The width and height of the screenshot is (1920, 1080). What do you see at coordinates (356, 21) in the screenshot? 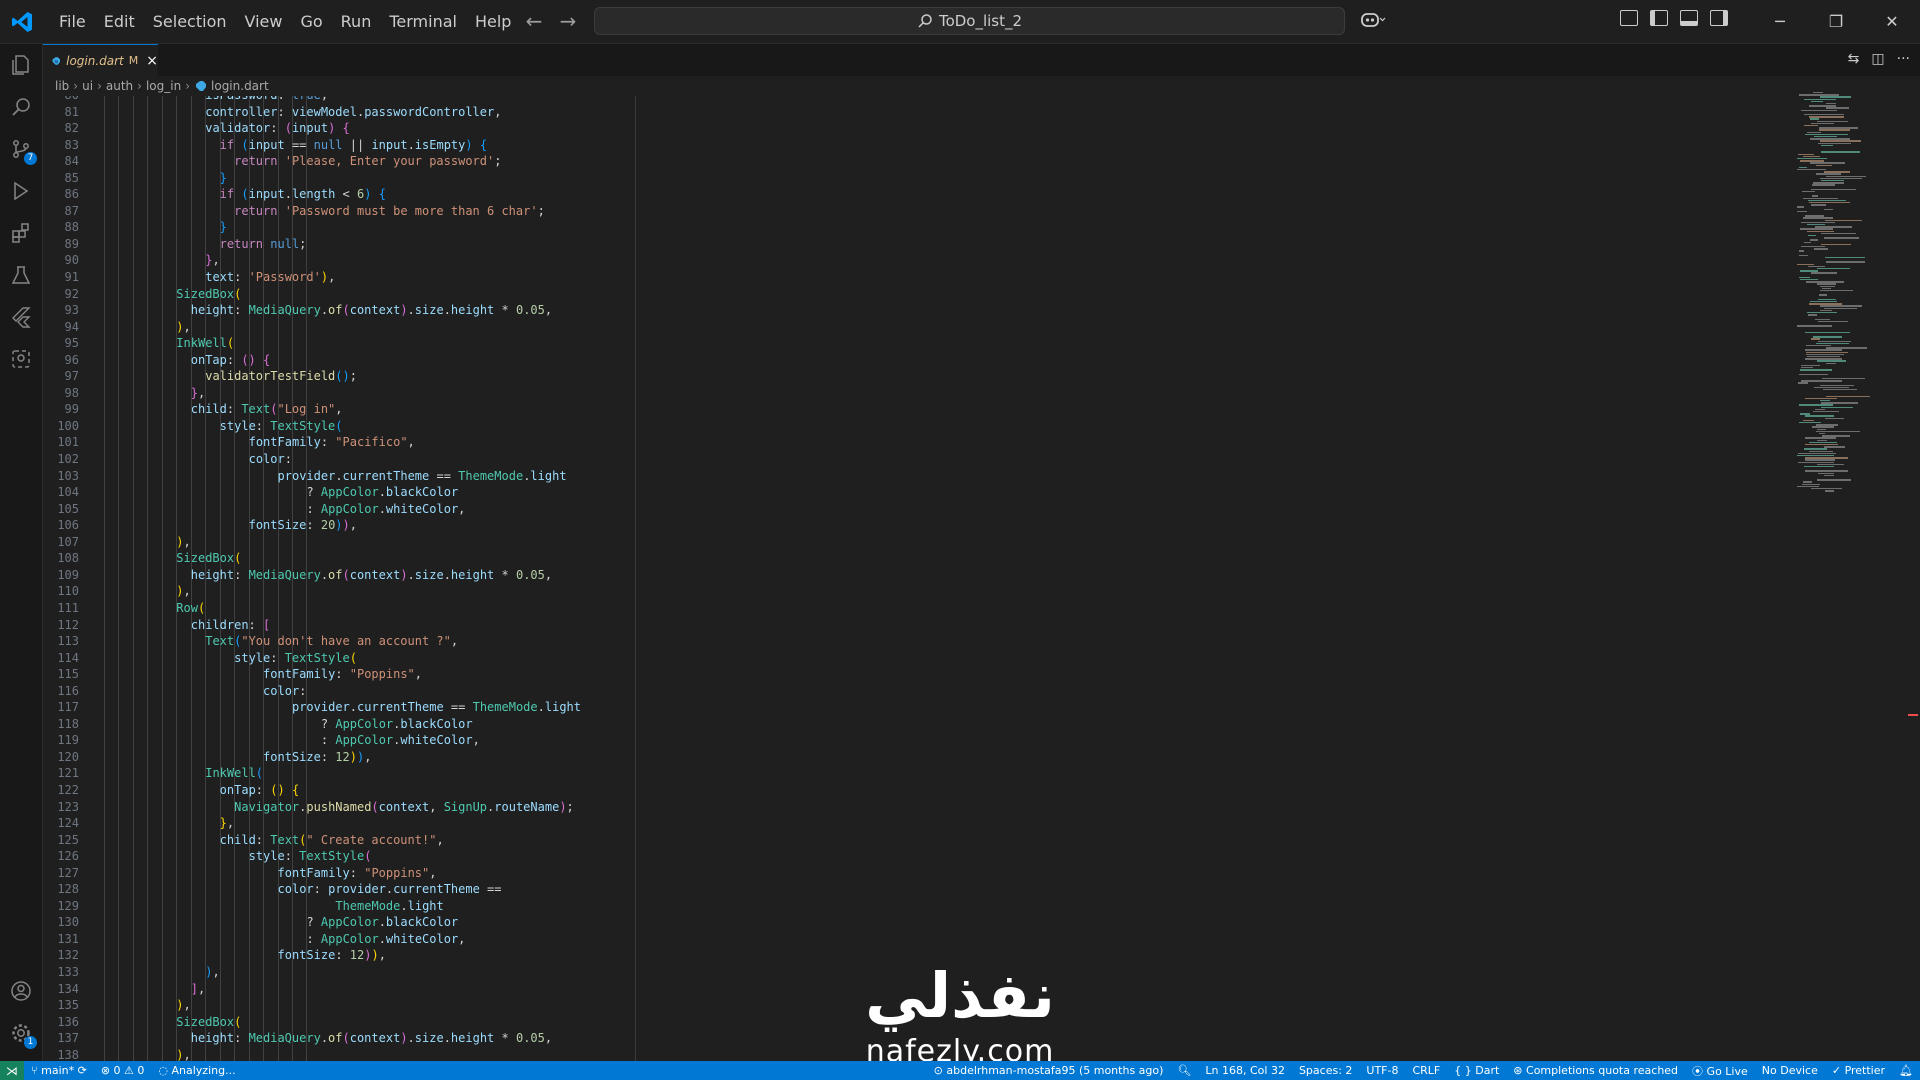
I see `menu-run: Run` at bounding box center [356, 21].